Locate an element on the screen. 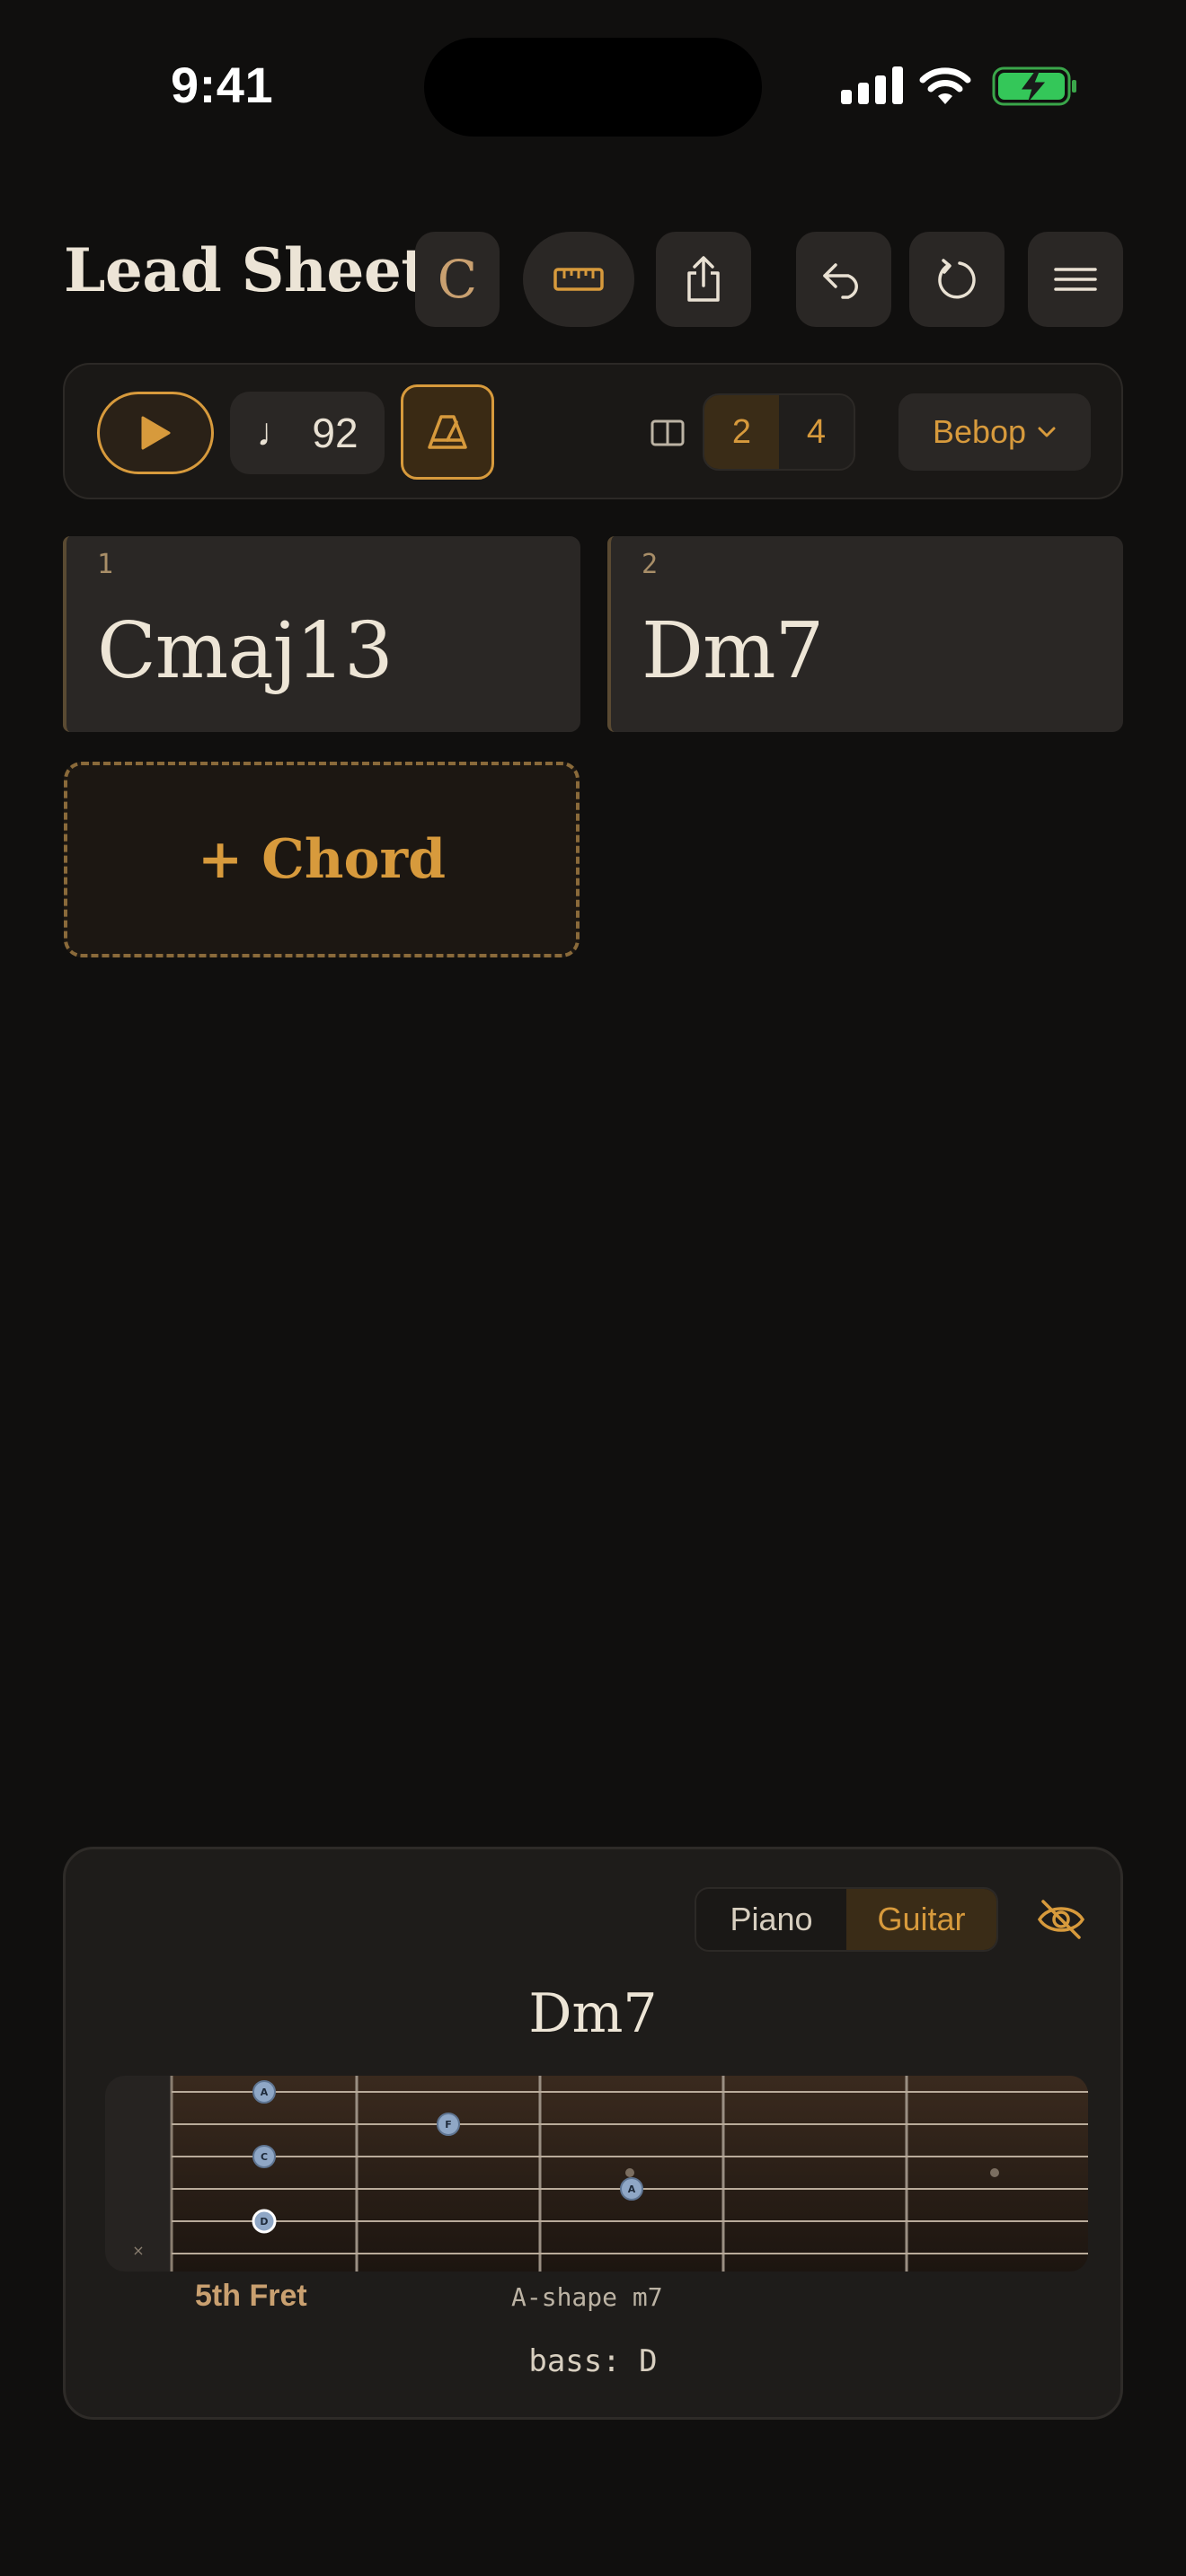  chord-number: 1 is located at coordinates (105, 564).